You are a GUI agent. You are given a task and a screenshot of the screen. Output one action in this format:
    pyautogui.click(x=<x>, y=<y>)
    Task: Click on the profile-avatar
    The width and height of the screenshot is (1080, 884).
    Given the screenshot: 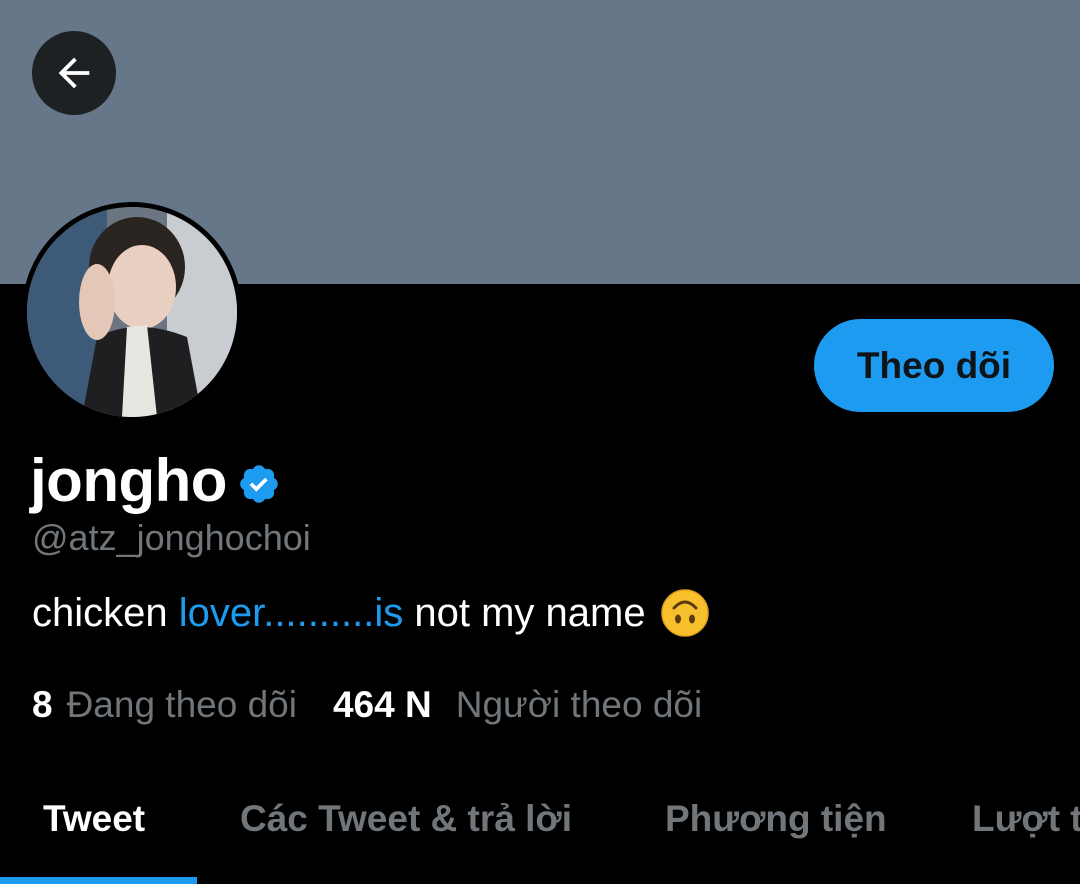 What is the action you would take?
    pyautogui.click(x=132, y=312)
    